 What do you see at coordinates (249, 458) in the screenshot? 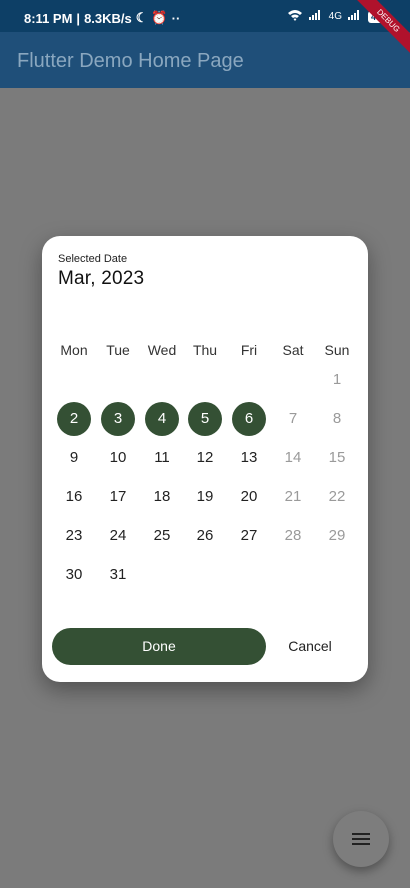
I see `calendar-day: 13` at bounding box center [249, 458].